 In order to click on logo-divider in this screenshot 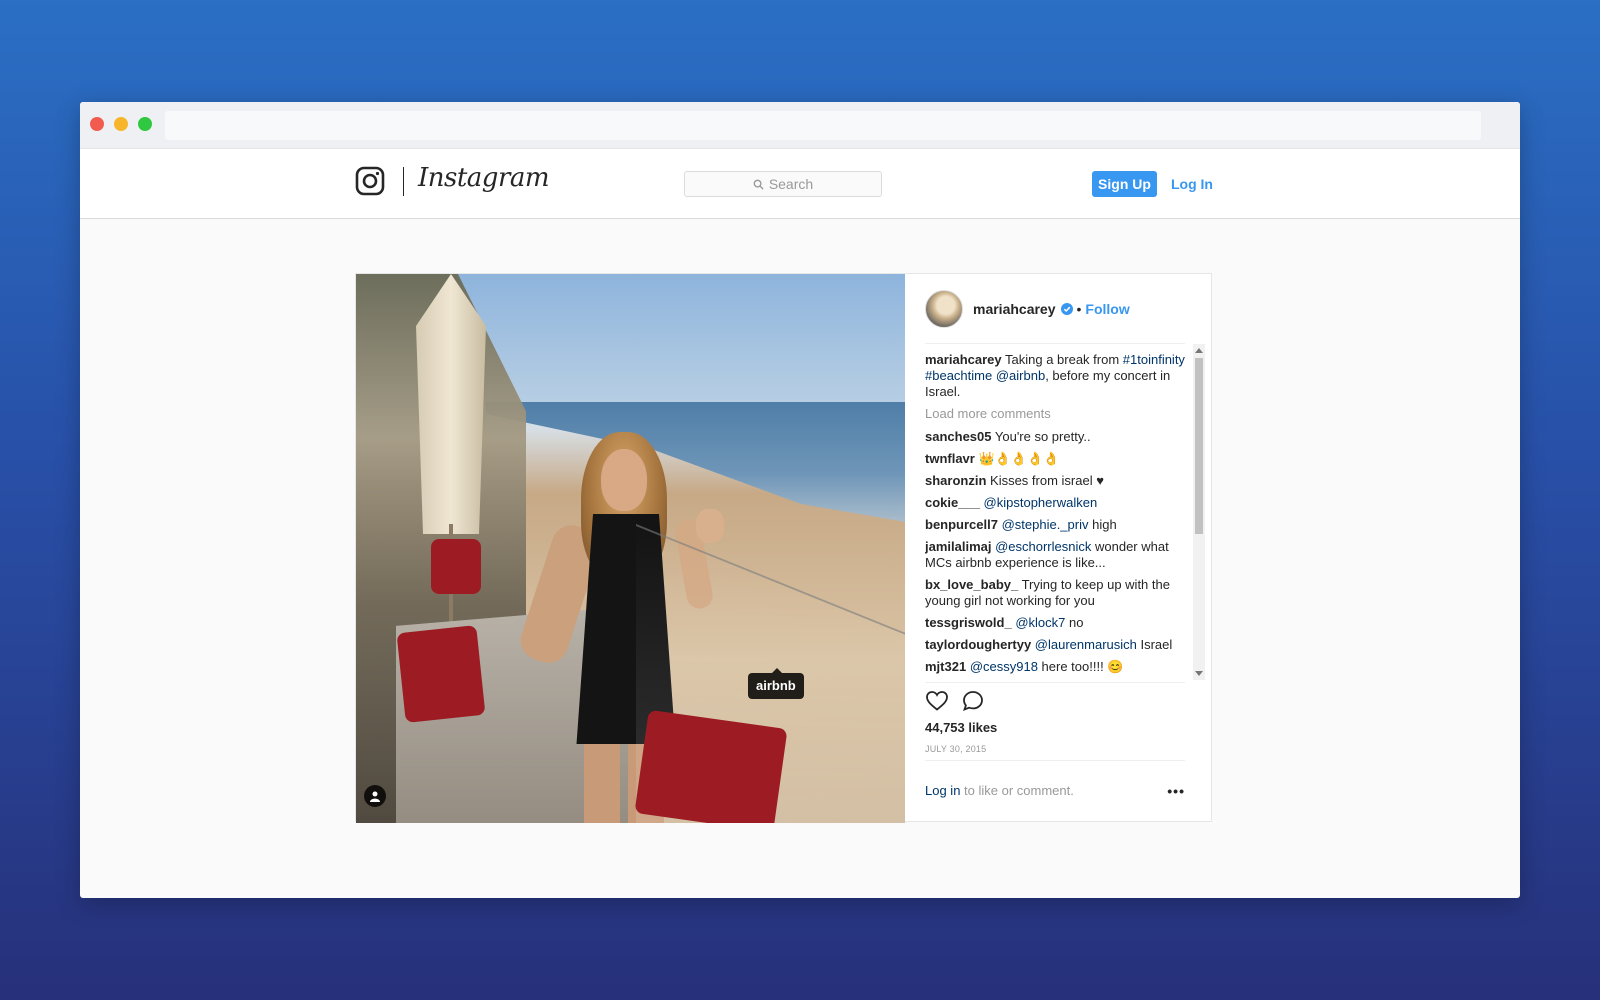, I will do `click(403, 181)`.